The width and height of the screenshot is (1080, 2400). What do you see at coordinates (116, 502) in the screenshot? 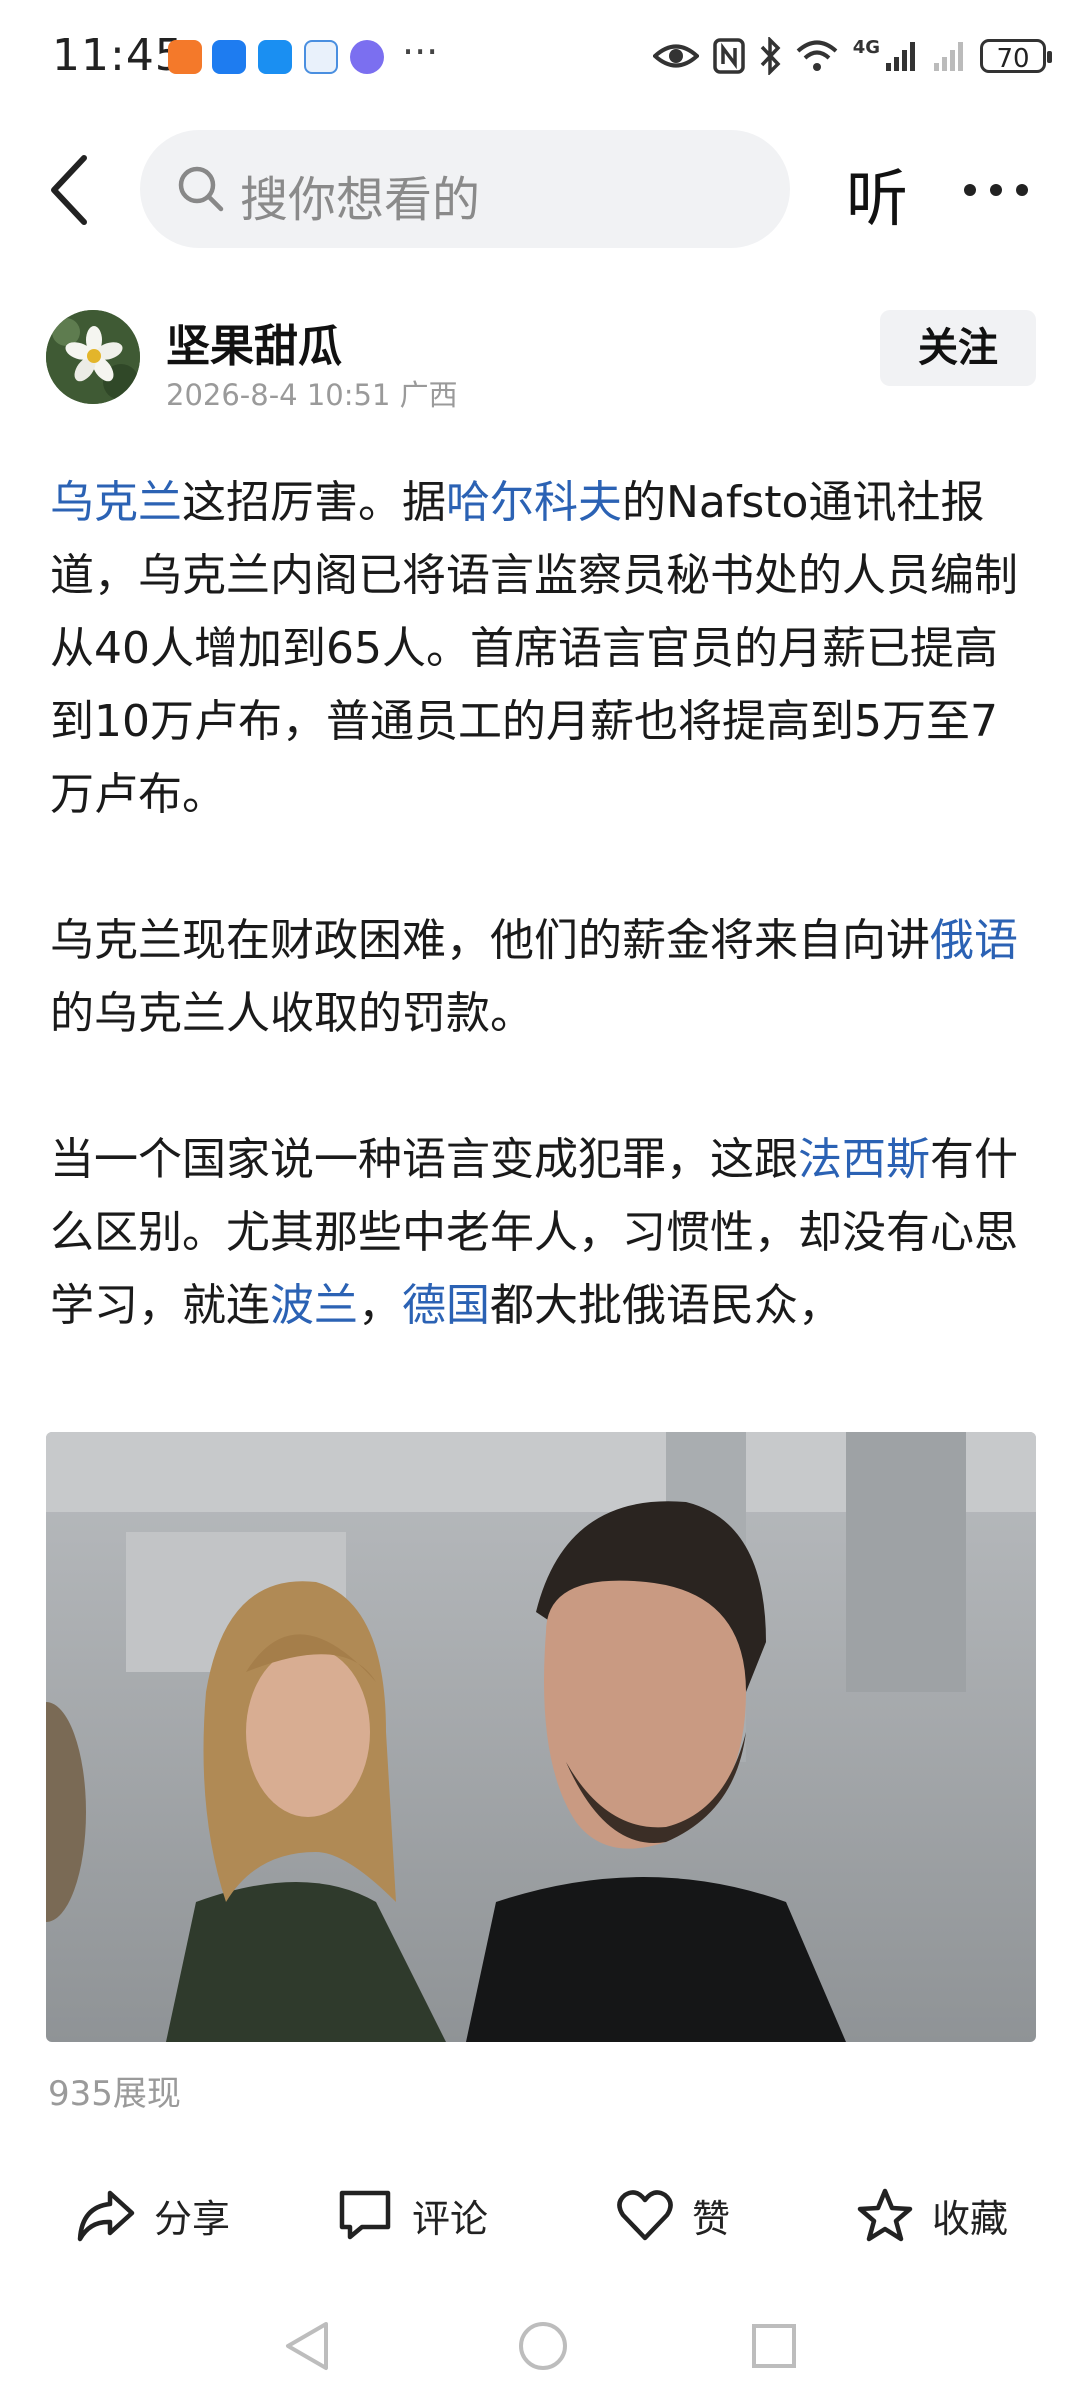
I see `topic-link: 乌克兰` at bounding box center [116, 502].